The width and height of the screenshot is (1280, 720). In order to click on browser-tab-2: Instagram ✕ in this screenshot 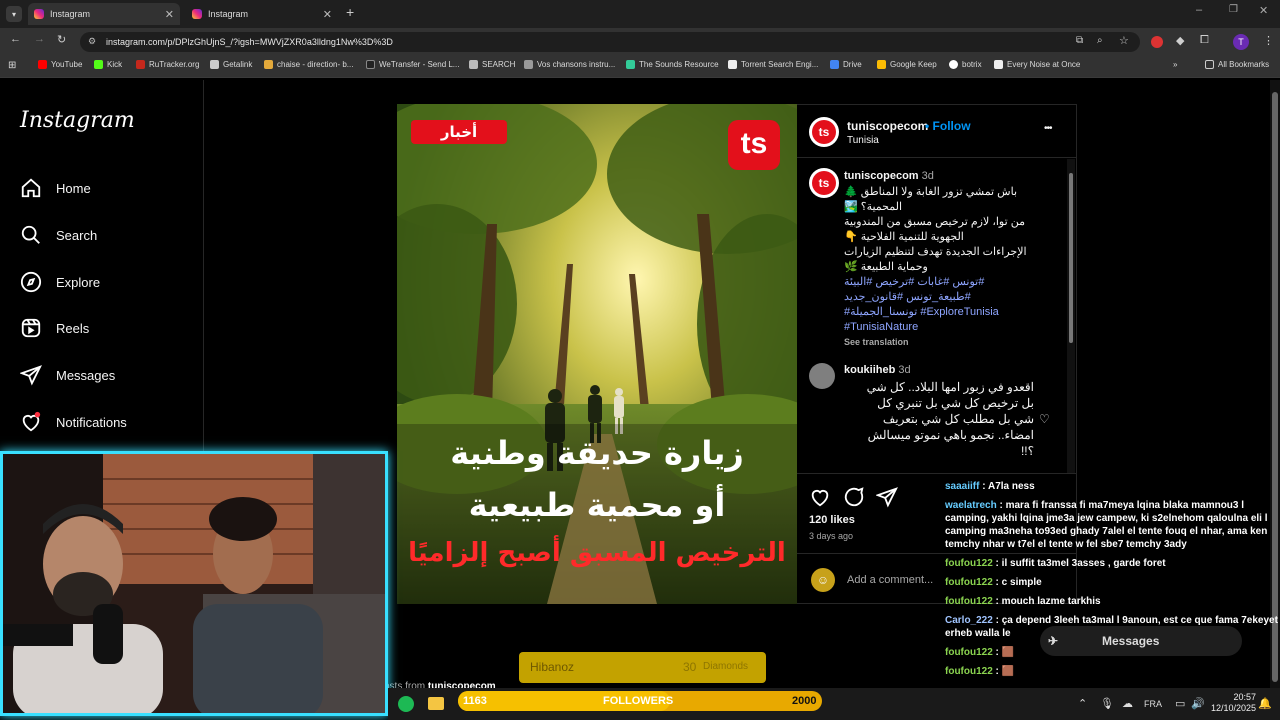, I will do `click(262, 14)`.